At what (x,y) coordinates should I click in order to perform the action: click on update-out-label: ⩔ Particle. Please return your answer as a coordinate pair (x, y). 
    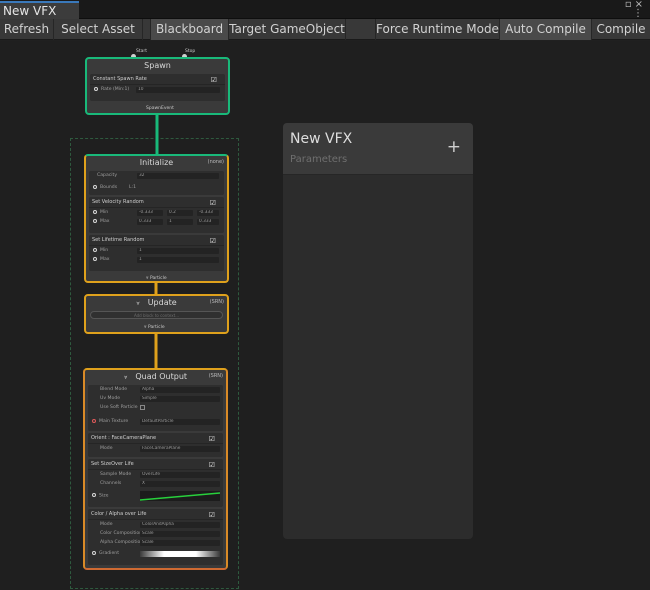
    Looking at the image, I should click on (154, 327).